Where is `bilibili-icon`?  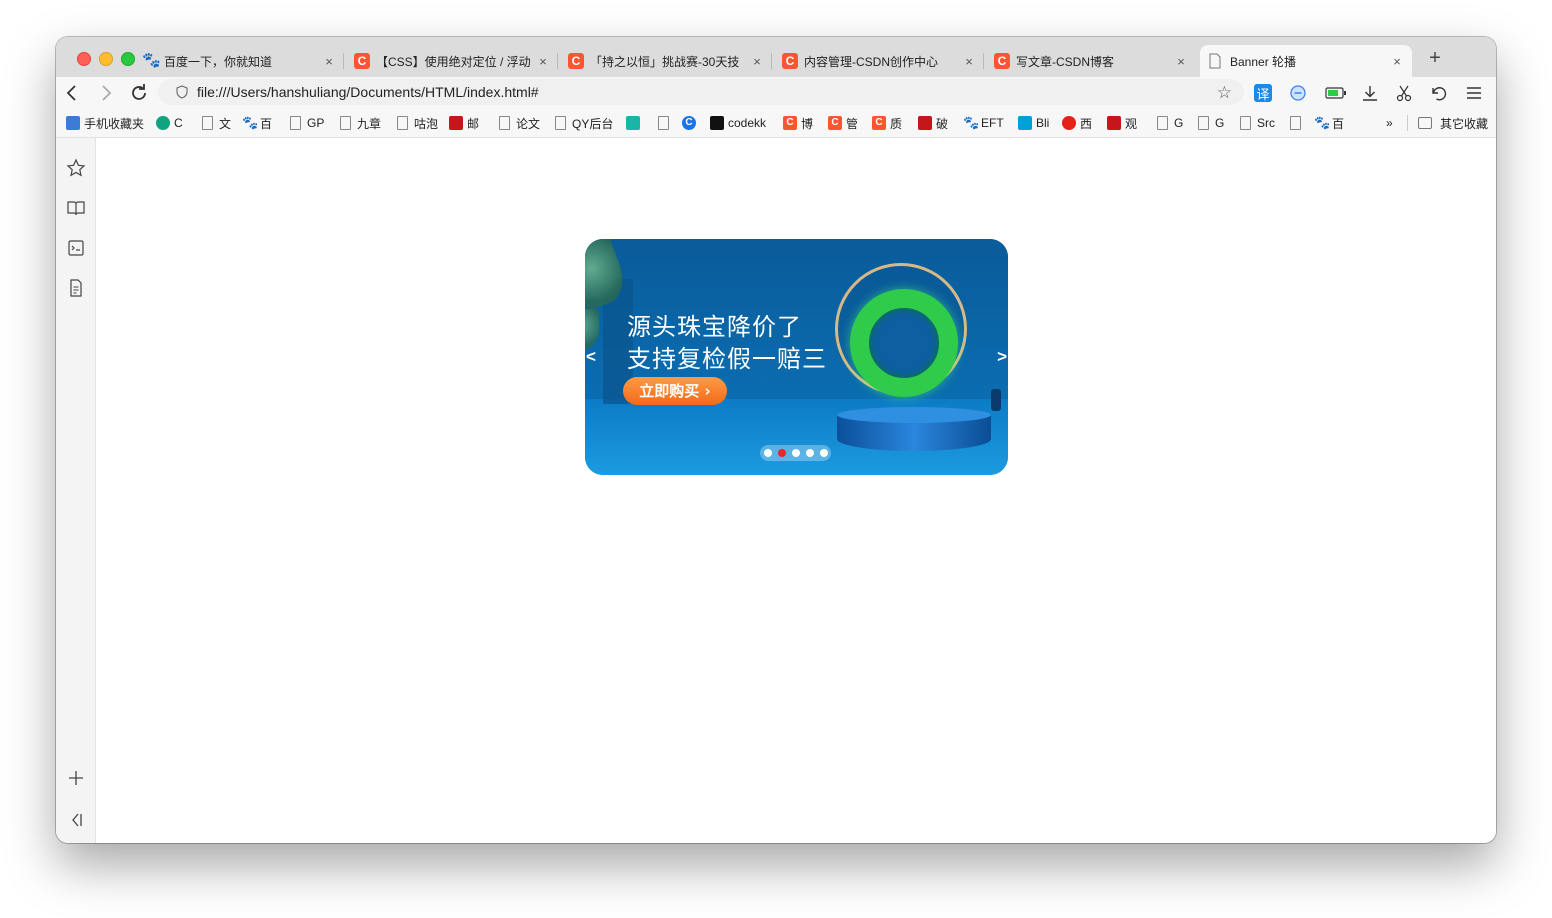 bilibili-icon is located at coordinates (1025, 123).